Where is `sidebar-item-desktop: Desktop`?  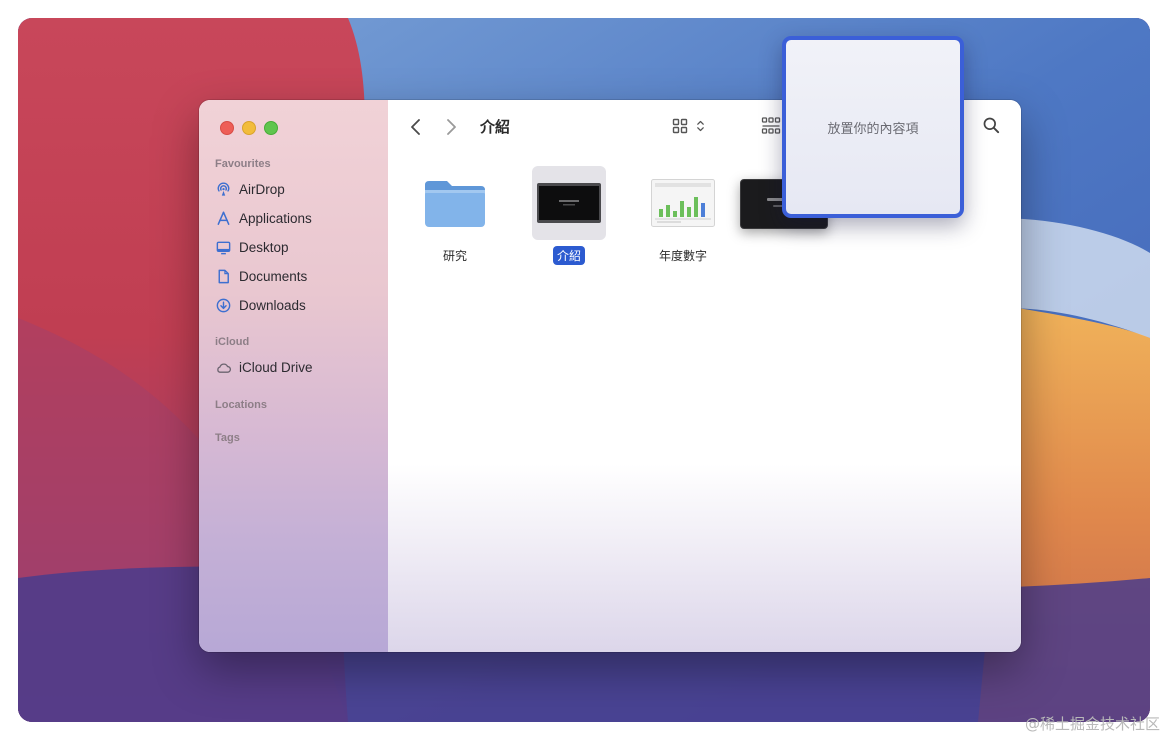
sidebar-item-desktop: Desktop is located at coordinates (252, 247).